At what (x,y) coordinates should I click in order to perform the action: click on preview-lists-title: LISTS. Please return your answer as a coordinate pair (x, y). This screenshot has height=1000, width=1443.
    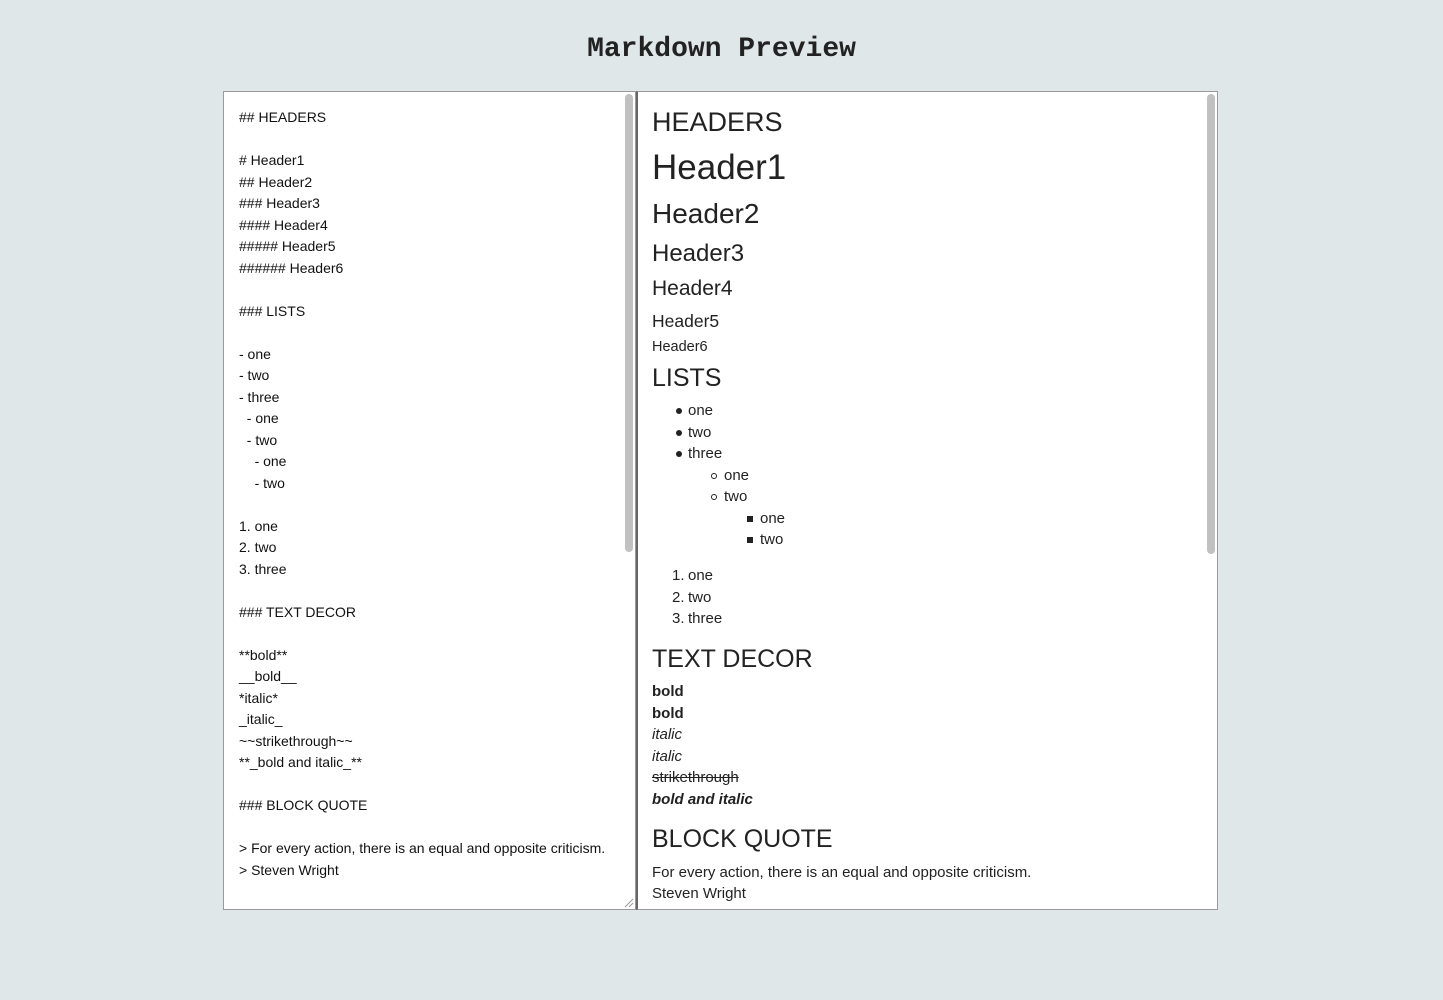
    Looking at the image, I should click on (687, 378).